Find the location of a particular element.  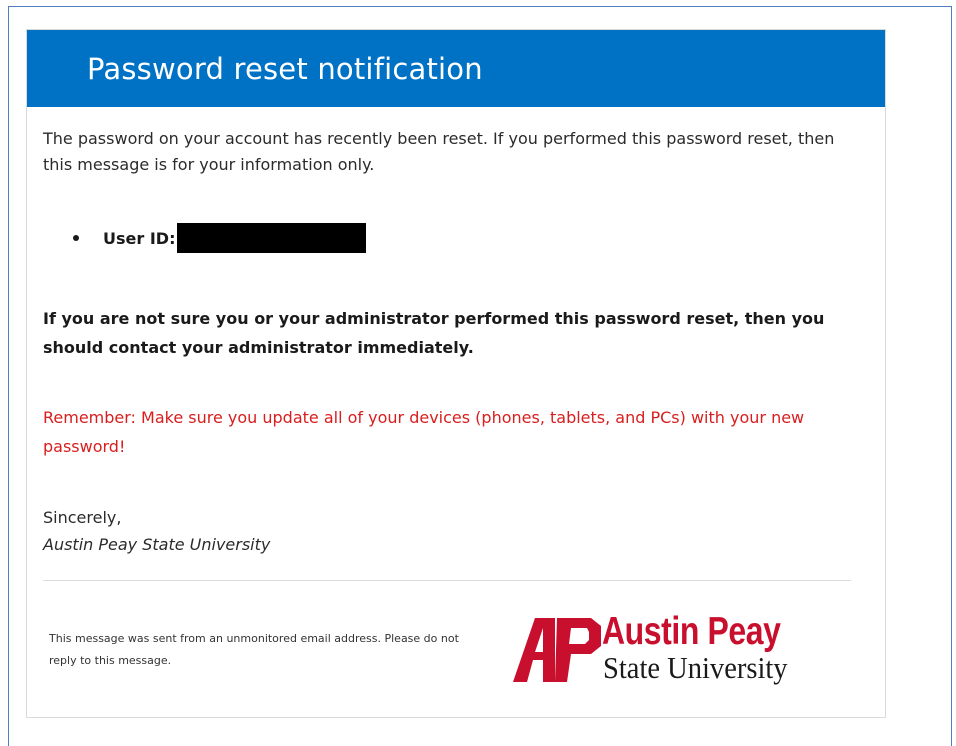

university-logo: Austin Peay State University is located at coordinates (668, 649).